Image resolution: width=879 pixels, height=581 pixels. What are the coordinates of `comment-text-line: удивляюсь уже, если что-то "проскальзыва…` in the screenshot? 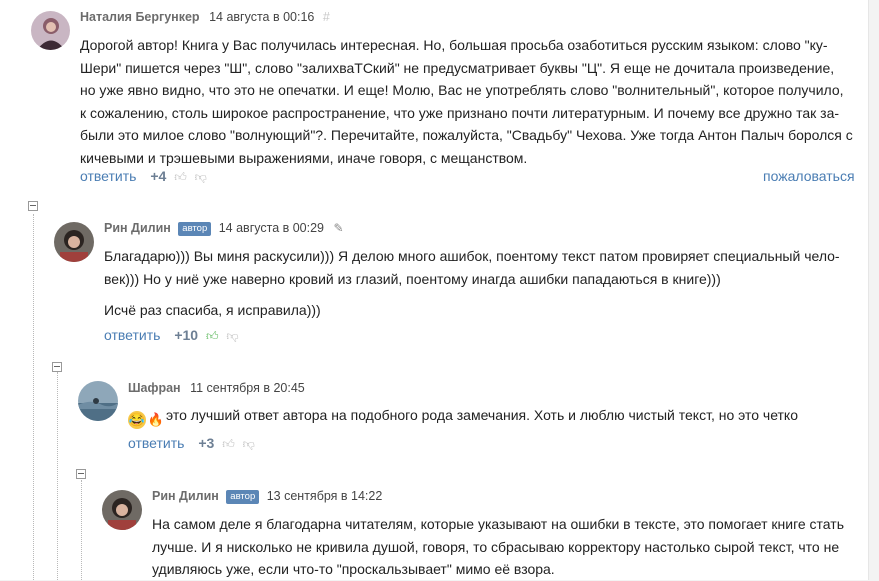 It's located at (353, 569).